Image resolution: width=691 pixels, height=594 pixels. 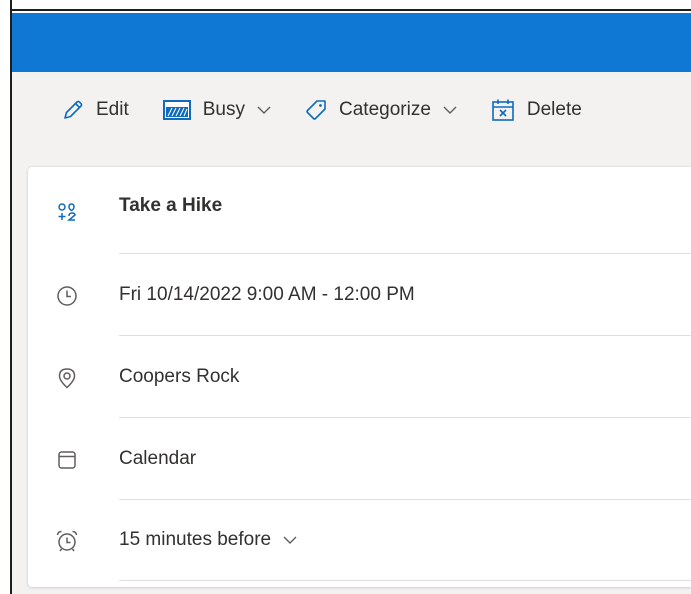 I want to click on categorize-dropdown: Categorize, so click(x=381, y=110).